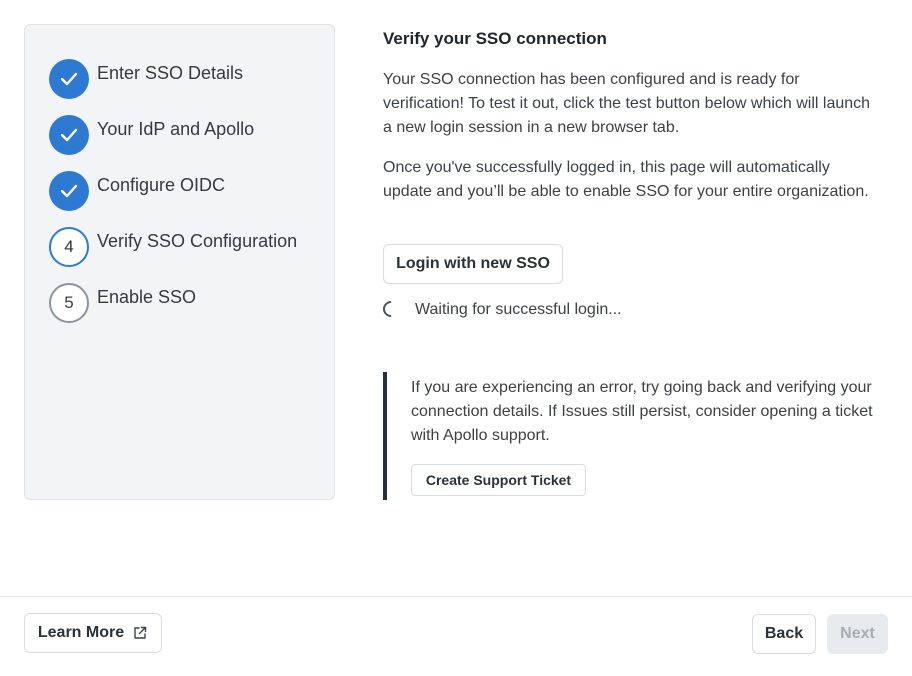 Image resolution: width=912 pixels, height=676 pixels. What do you see at coordinates (140, 633) in the screenshot?
I see `external-link-icon` at bounding box center [140, 633].